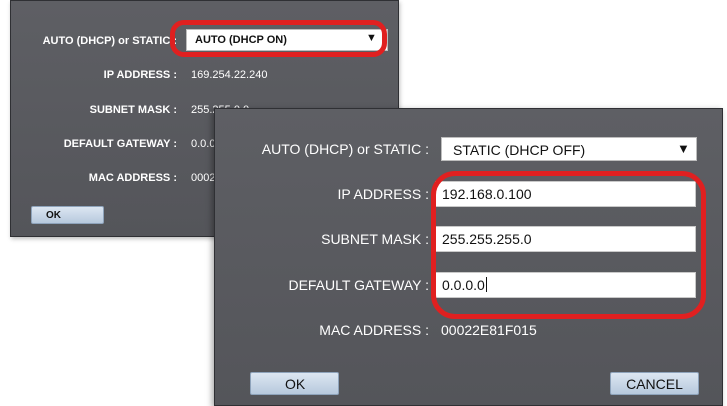 Image resolution: width=727 pixels, height=406 pixels. What do you see at coordinates (487, 194) in the screenshot?
I see `ip-address-input-text: 192.168.0.100` at bounding box center [487, 194].